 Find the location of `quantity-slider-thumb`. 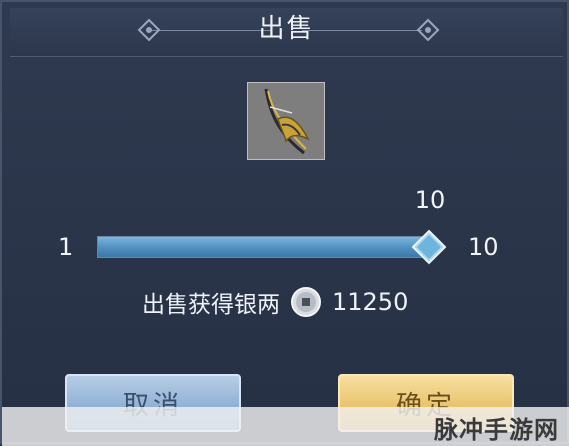

quantity-slider-thumb is located at coordinates (429, 247).